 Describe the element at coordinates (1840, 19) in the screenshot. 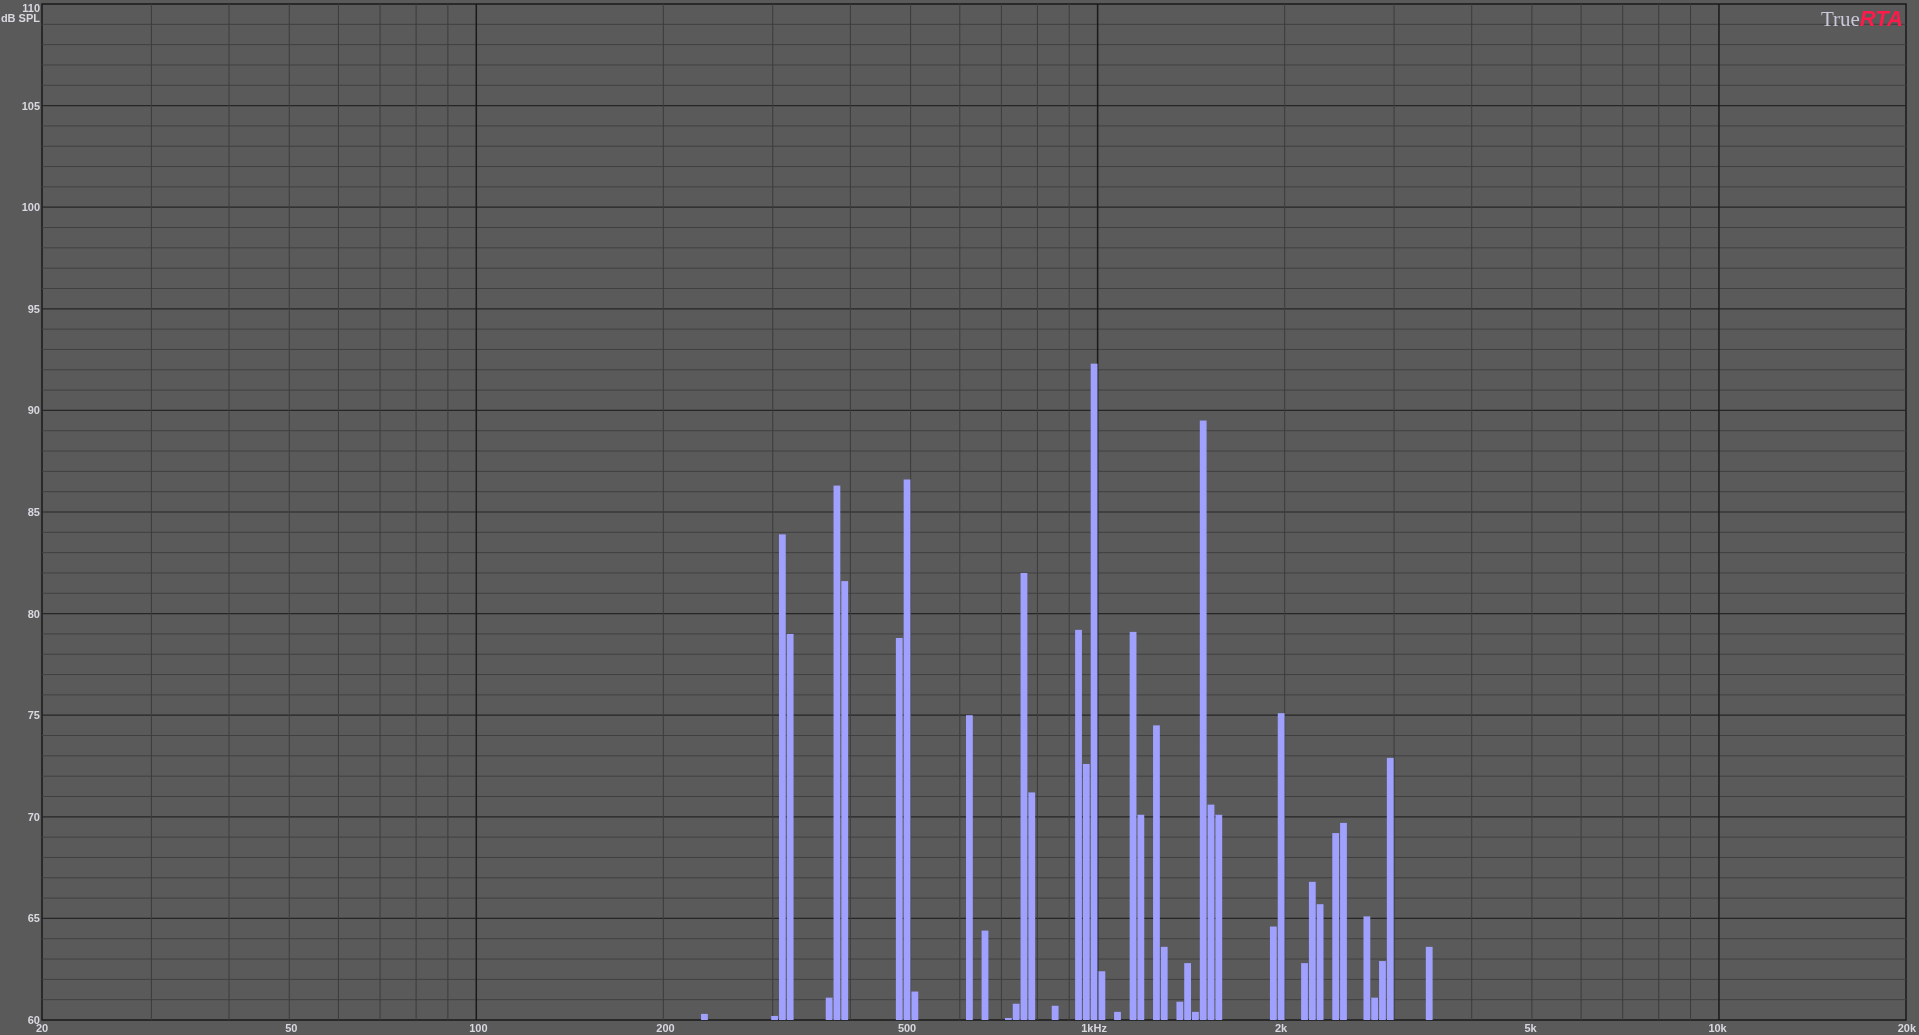

I see `logo-text: True` at that location.